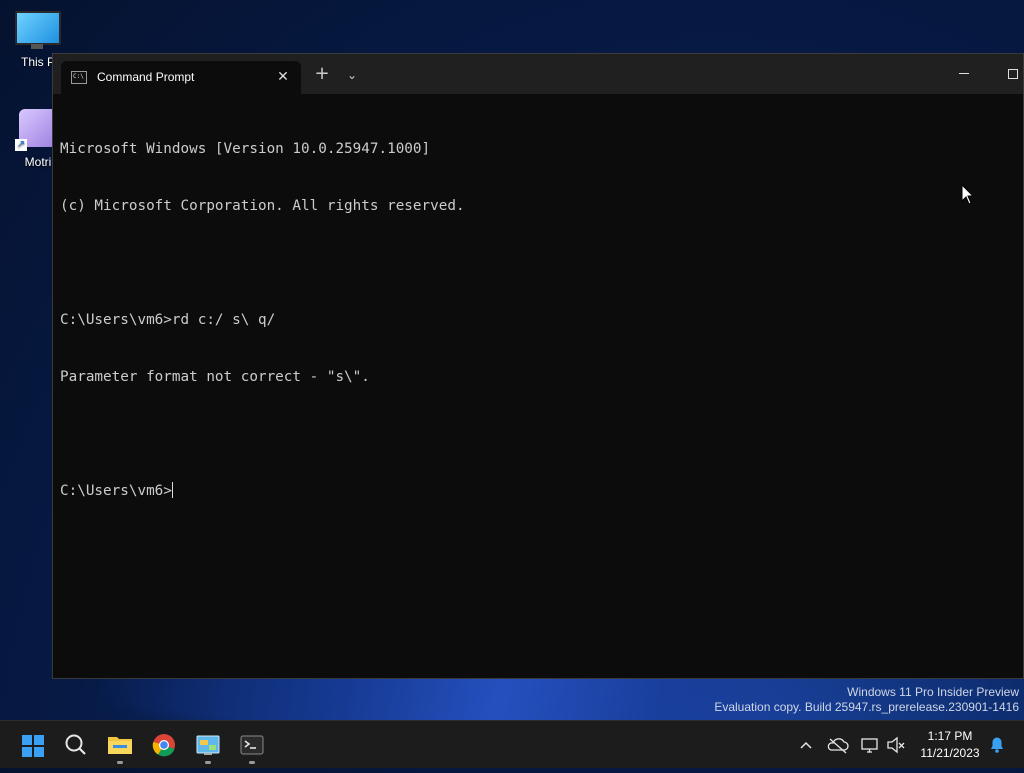 The width and height of the screenshot is (1024, 773). Describe the element at coordinates (950, 736) in the screenshot. I see `clock-time: 1:17 PM` at that location.